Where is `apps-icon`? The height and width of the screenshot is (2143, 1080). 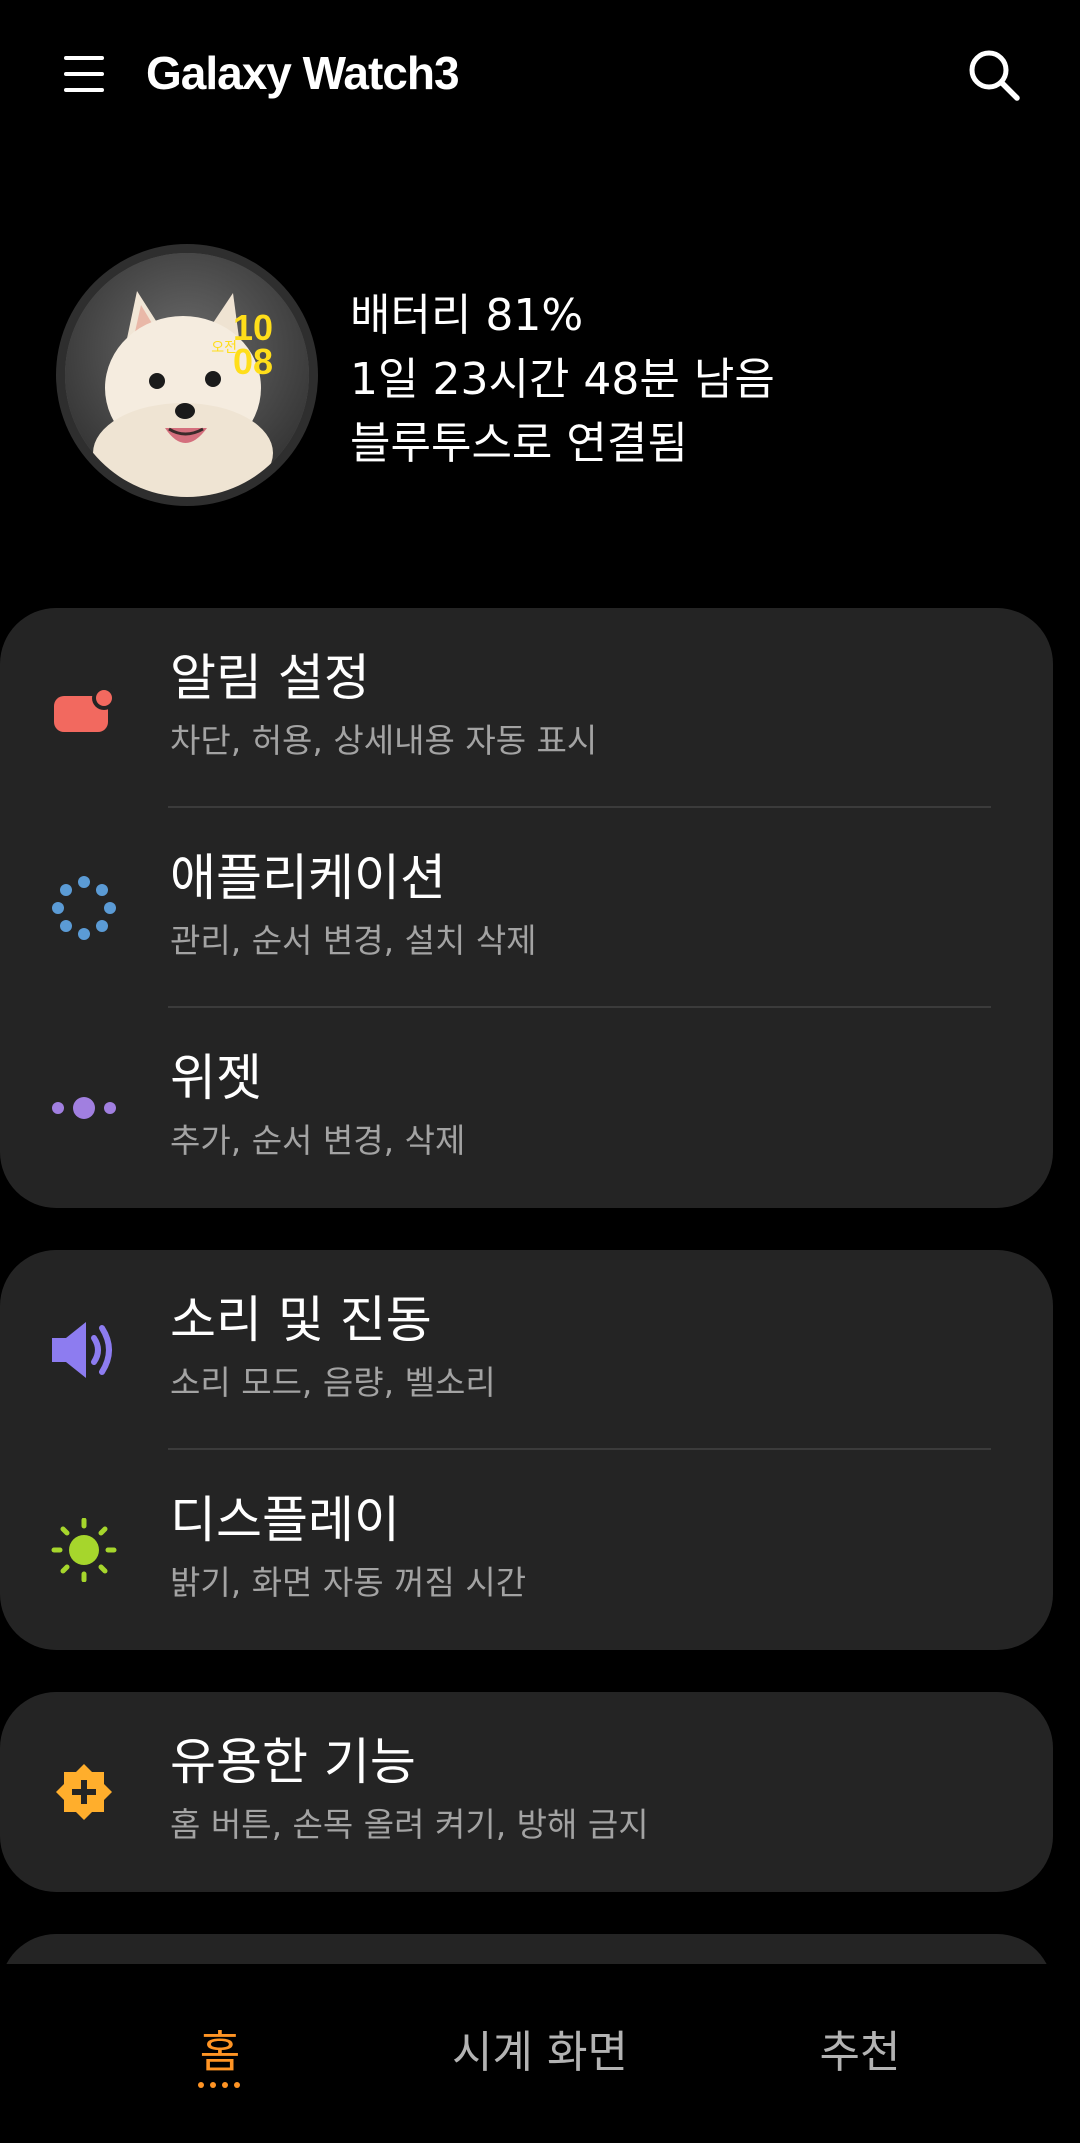 apps-icon is located at coordinates (84, 908).